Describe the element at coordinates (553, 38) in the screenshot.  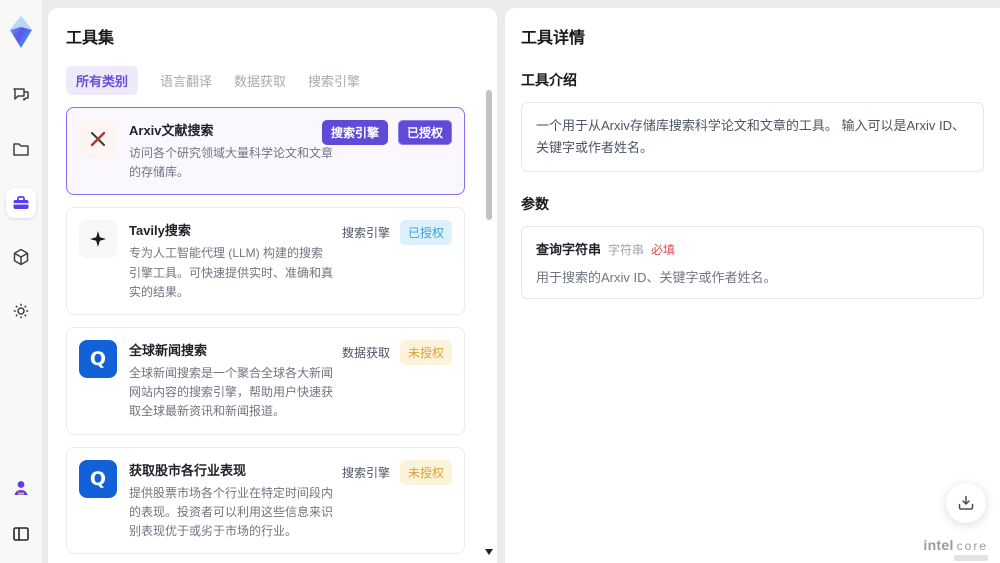
I see `details-title: 工具详情` at that location.